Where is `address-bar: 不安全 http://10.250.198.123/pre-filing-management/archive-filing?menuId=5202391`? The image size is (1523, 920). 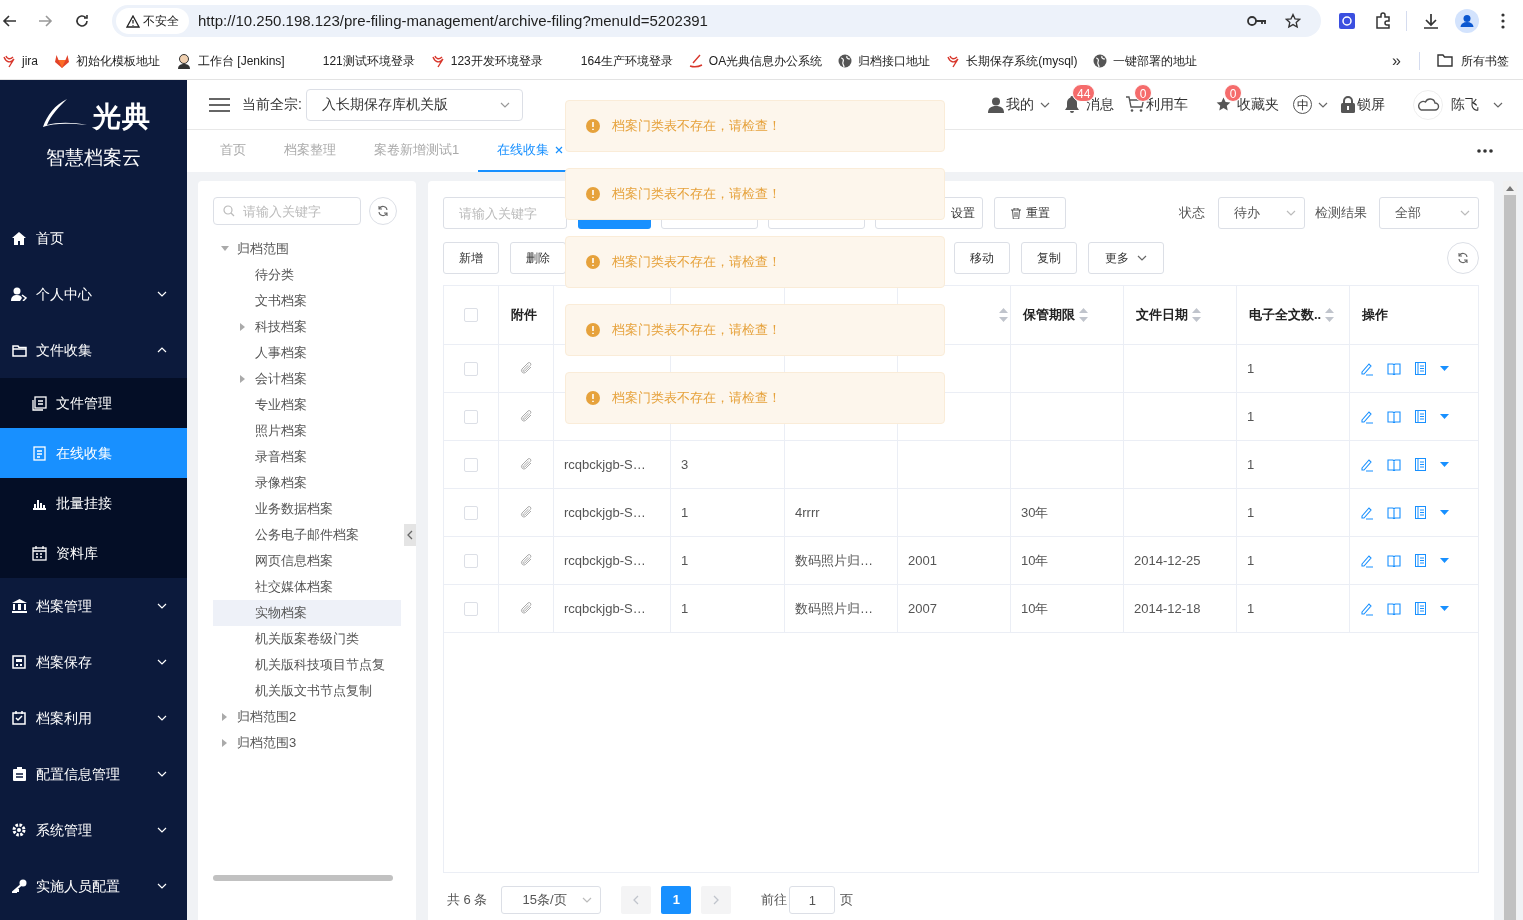 address-bar: 不安全 http://10.250.198.123/pre-filing-management/archive-filing?menuId=5202391 is located at coordinates (716, 21).